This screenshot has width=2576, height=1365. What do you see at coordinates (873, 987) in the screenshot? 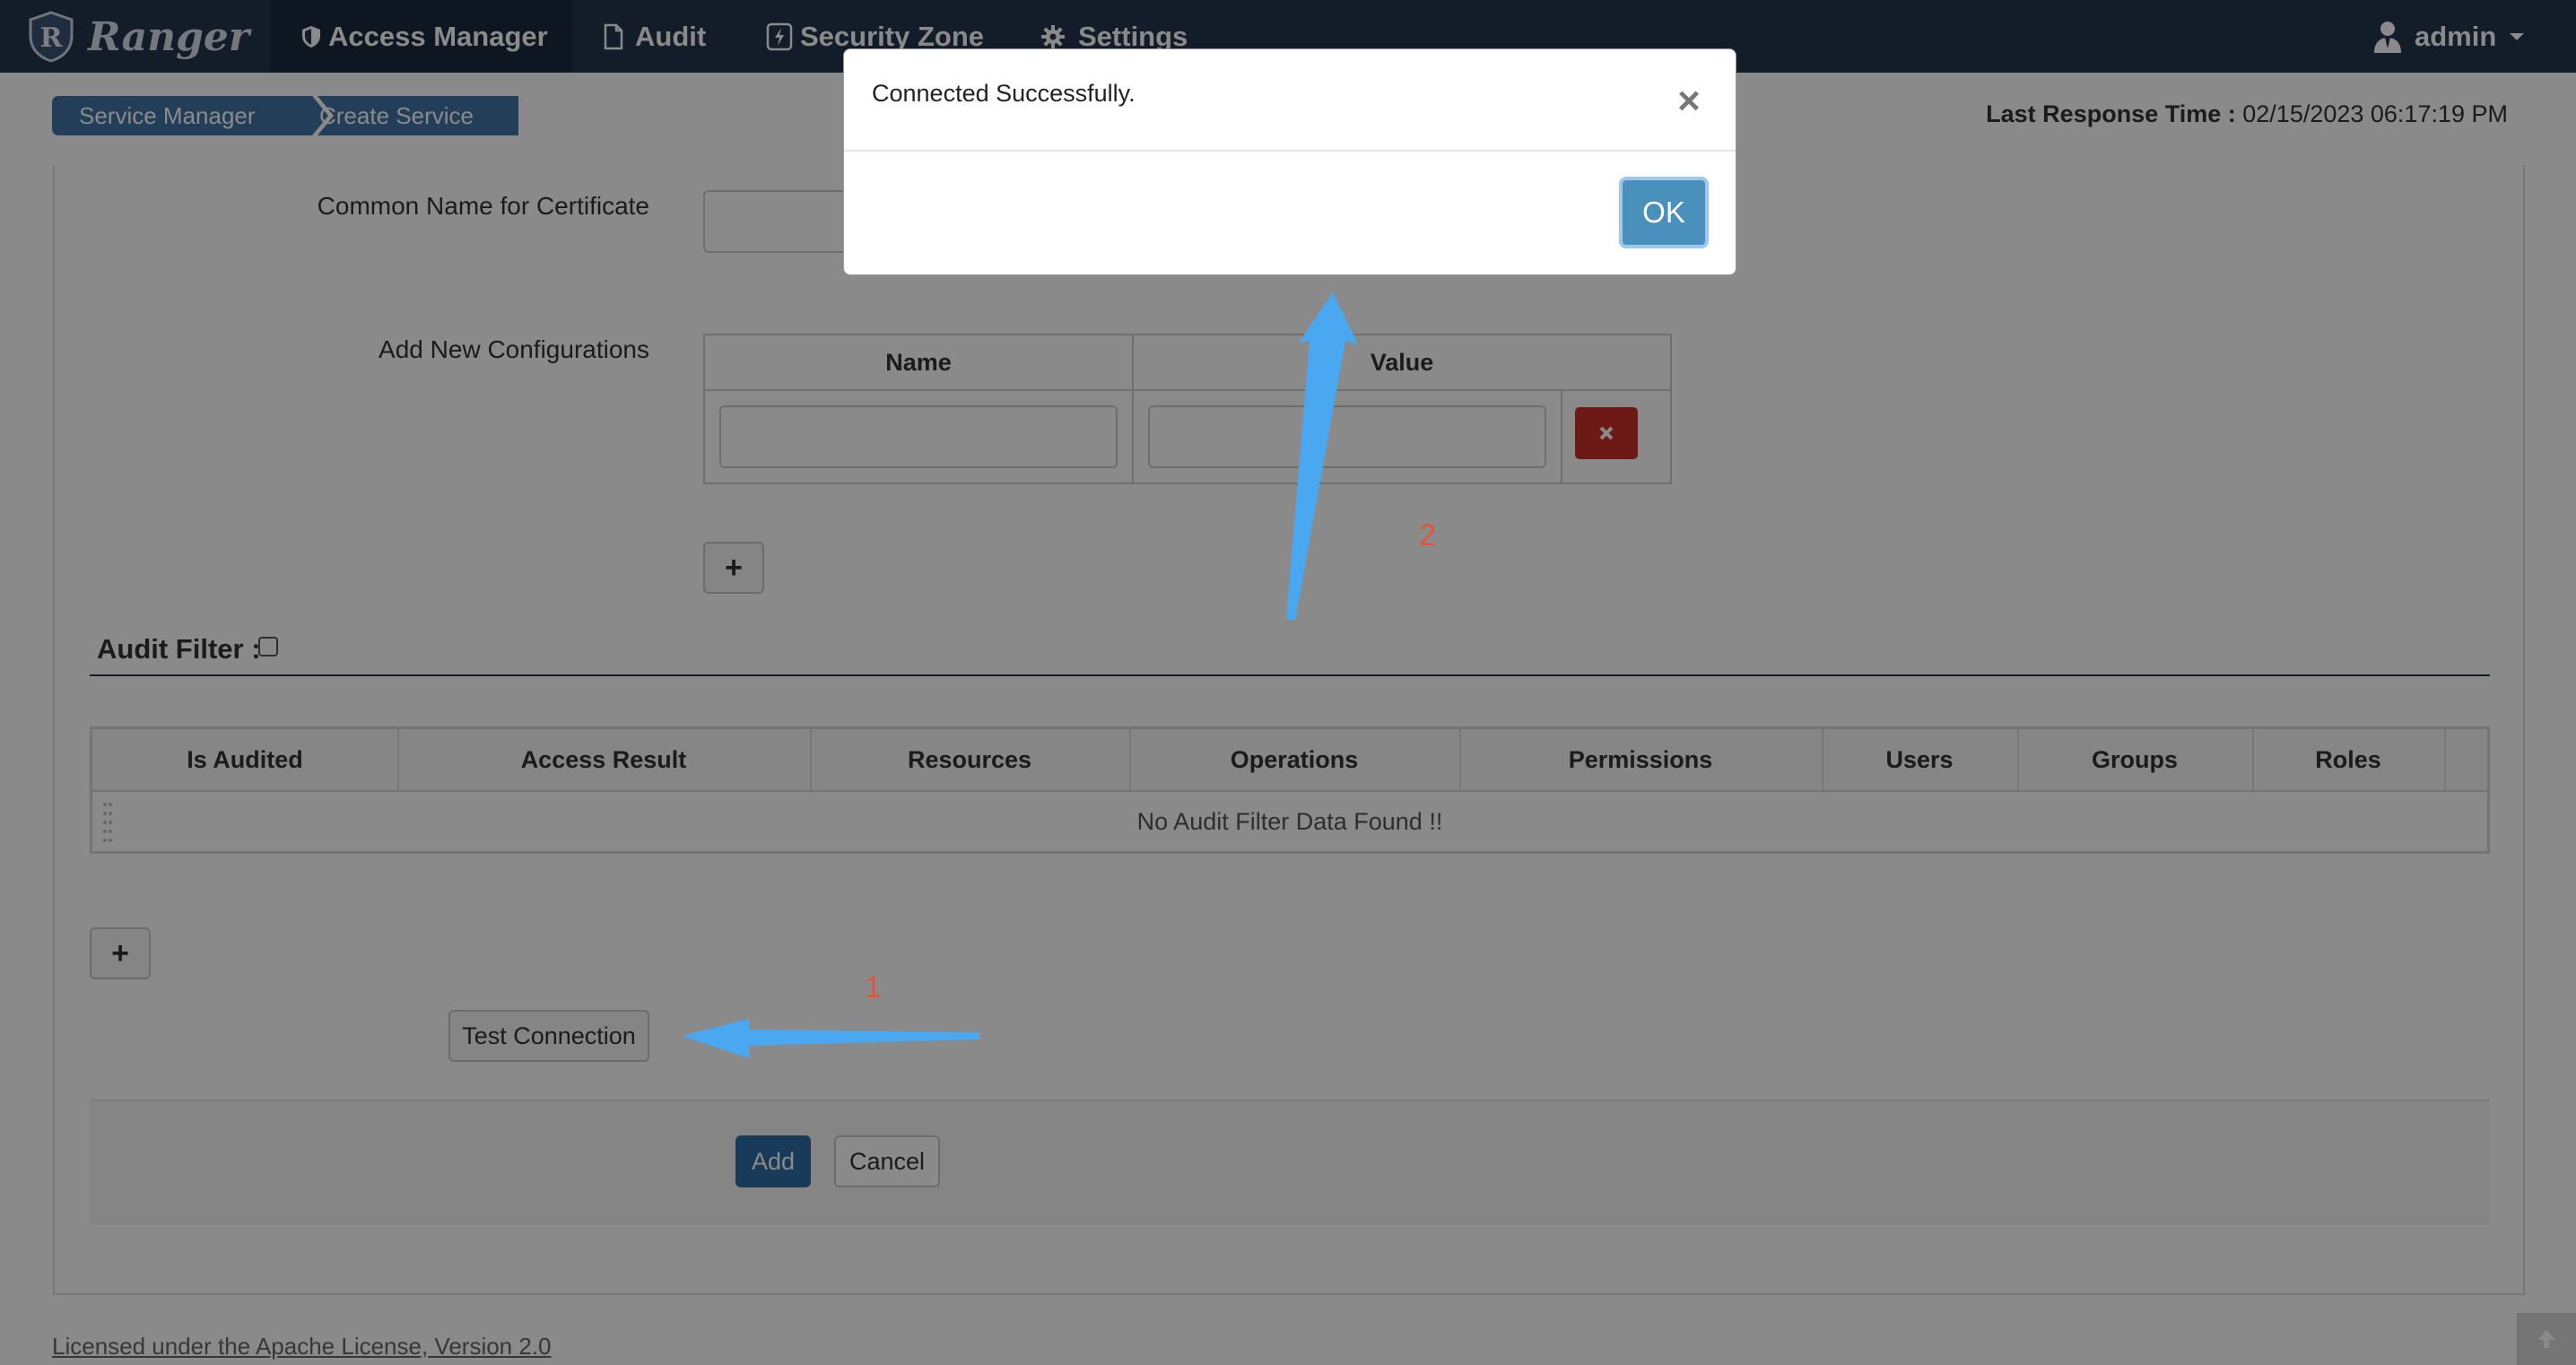
I see `annotation-1-label: 1` at bounding box center [873, 987].